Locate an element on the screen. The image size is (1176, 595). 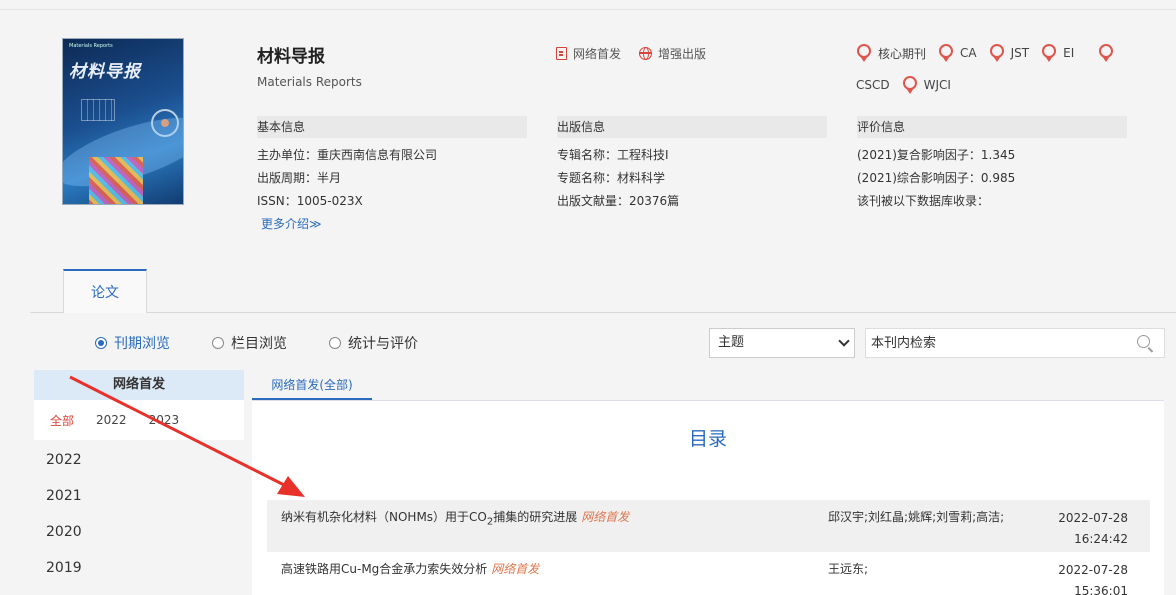
year-item-2022: 2022 is located at coordinates (64, 466).